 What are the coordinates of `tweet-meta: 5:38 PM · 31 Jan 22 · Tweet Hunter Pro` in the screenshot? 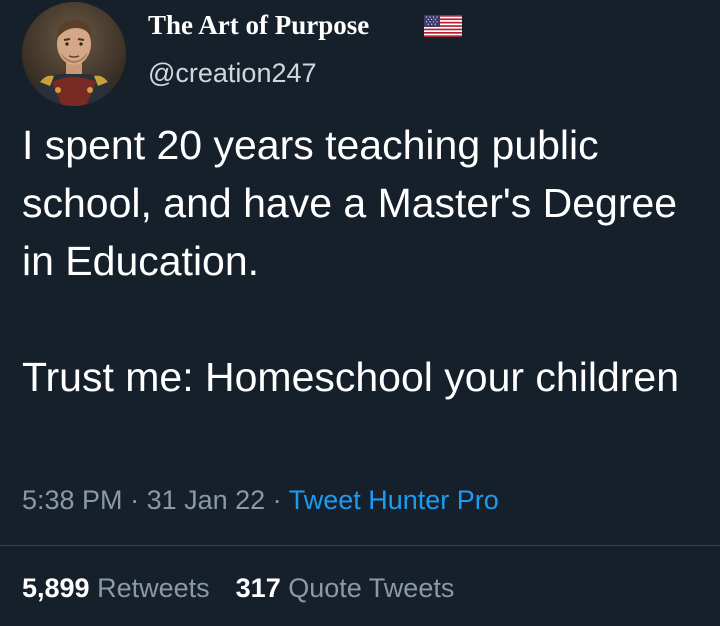 It's located at (260, 500).